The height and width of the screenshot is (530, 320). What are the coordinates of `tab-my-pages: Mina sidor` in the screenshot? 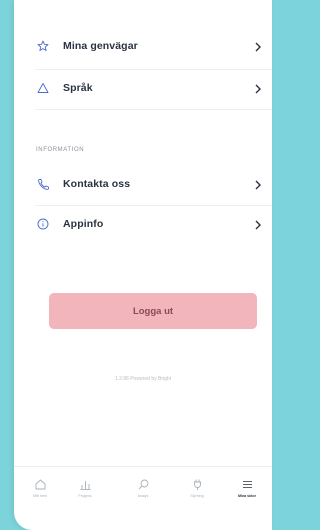 It's located at (247, 487).